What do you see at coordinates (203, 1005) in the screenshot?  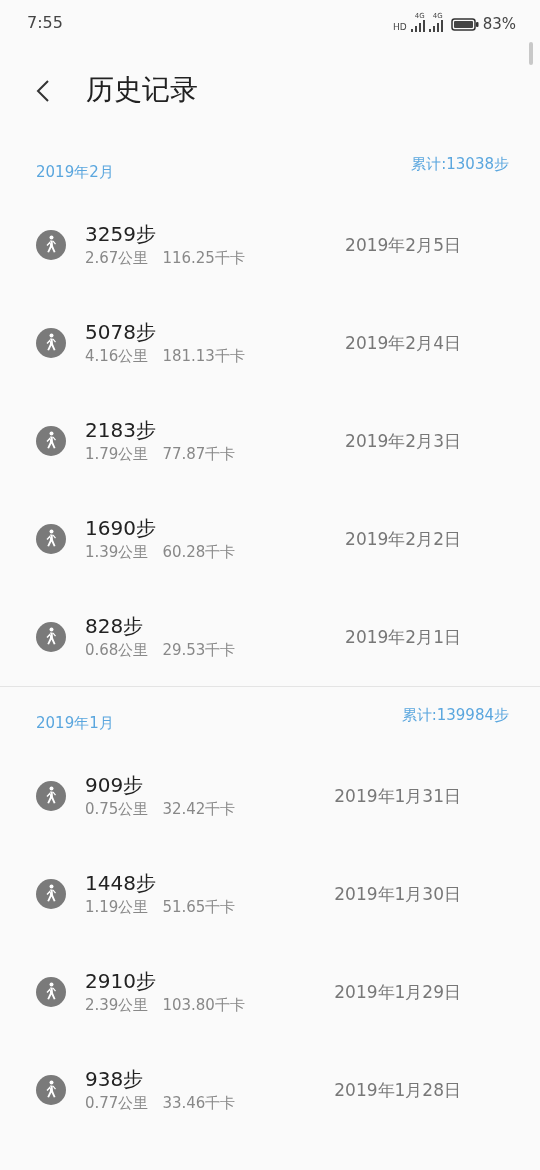 I see `calories-text: 103.80千卡` at bounding box center [203, 1005].